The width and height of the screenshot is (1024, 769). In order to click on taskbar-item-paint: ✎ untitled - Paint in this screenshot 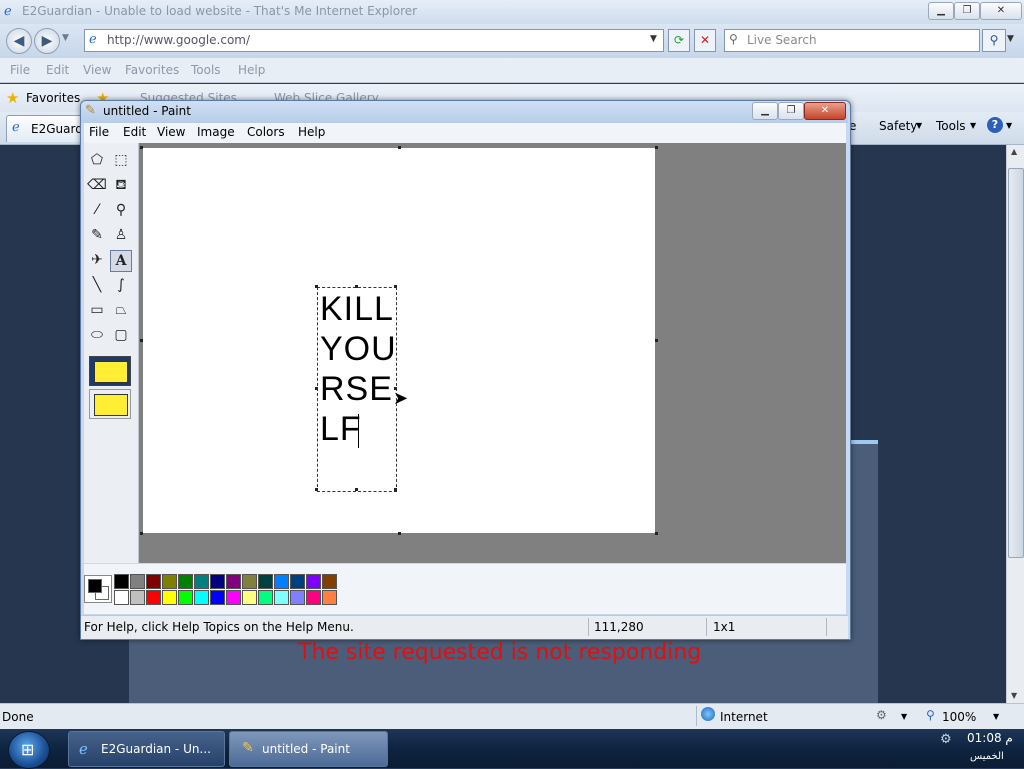, I will do `click(308, 749)`.